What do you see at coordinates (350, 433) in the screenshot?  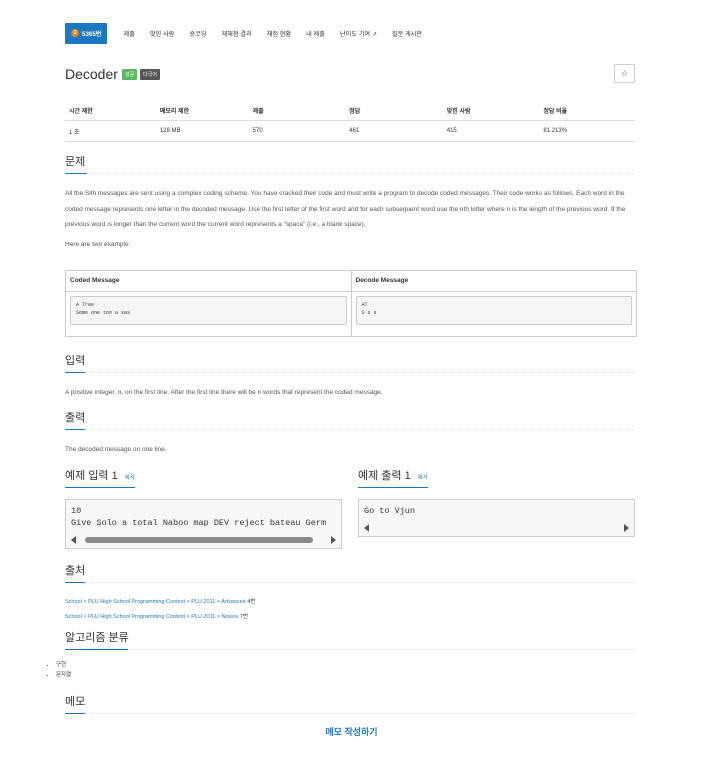 I see `output-section: 출력 The decoded message on one line.` at bounding box center [350, 433].